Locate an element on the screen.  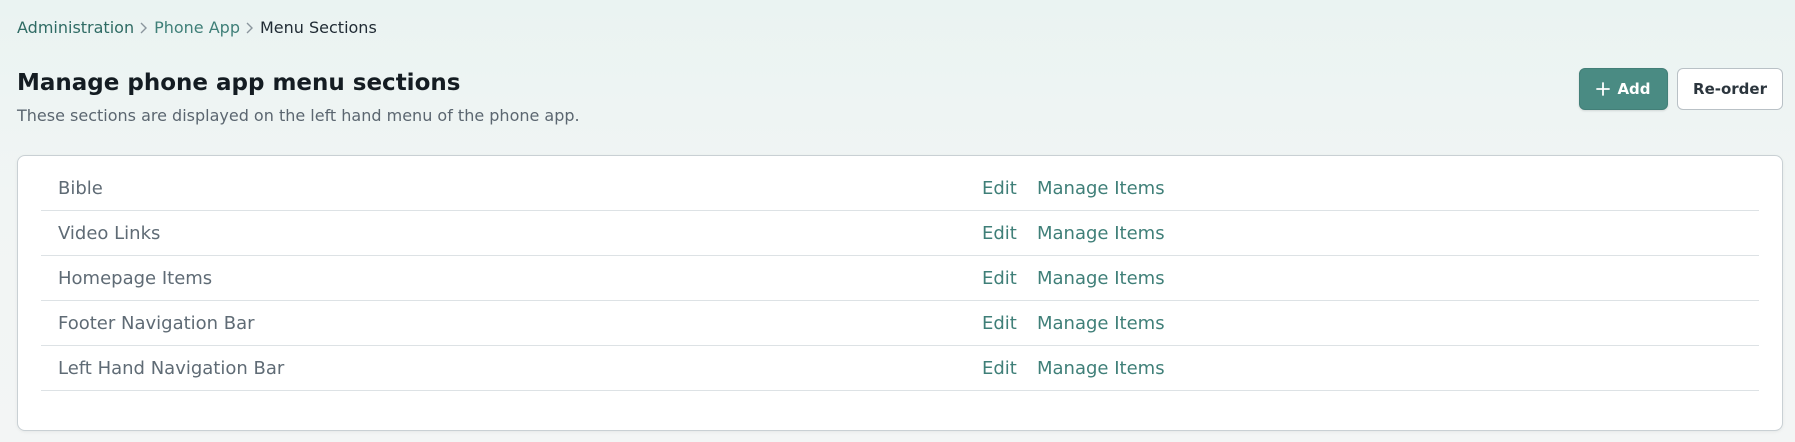
section-name: Footer Navigation Bar is located at coordinates (156, 323).